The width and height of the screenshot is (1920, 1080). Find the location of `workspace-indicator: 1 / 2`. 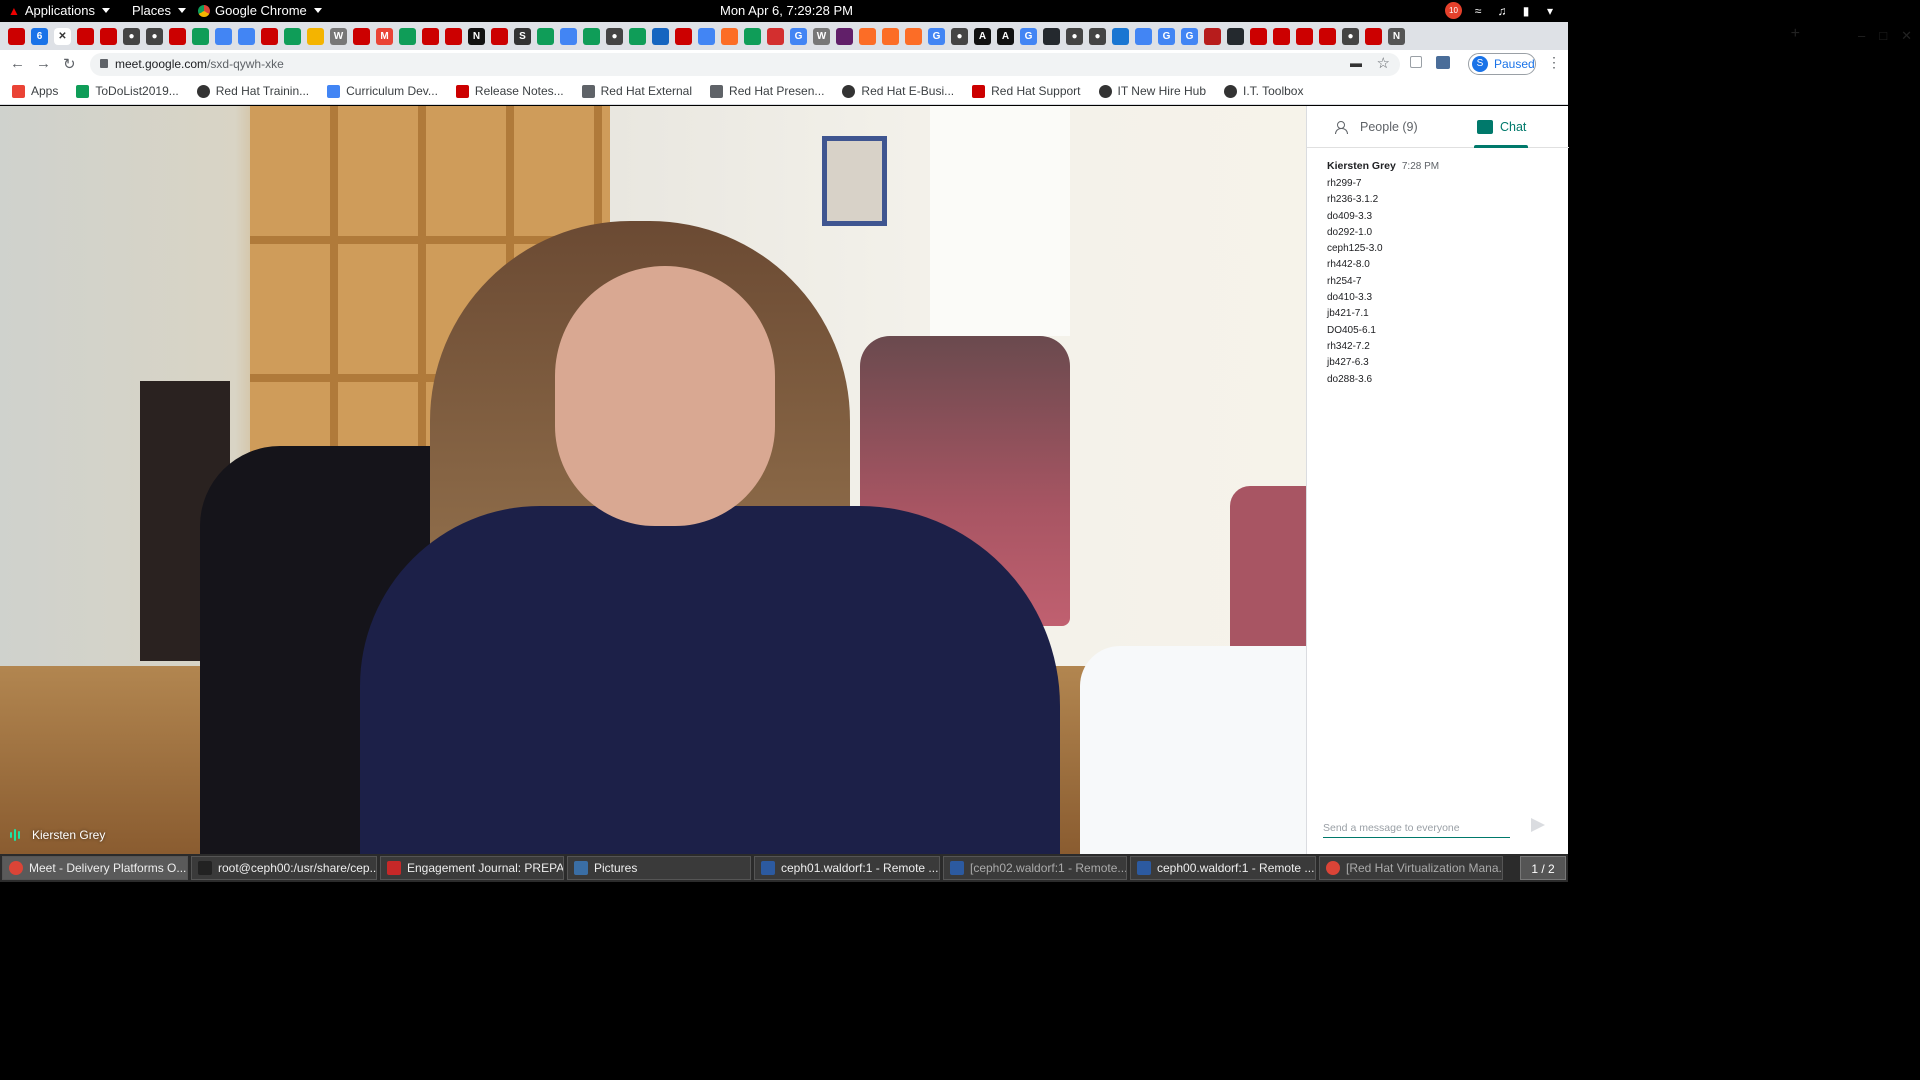

workspace-indicator: 1 / 2 is located at coordinates (1543, 868).